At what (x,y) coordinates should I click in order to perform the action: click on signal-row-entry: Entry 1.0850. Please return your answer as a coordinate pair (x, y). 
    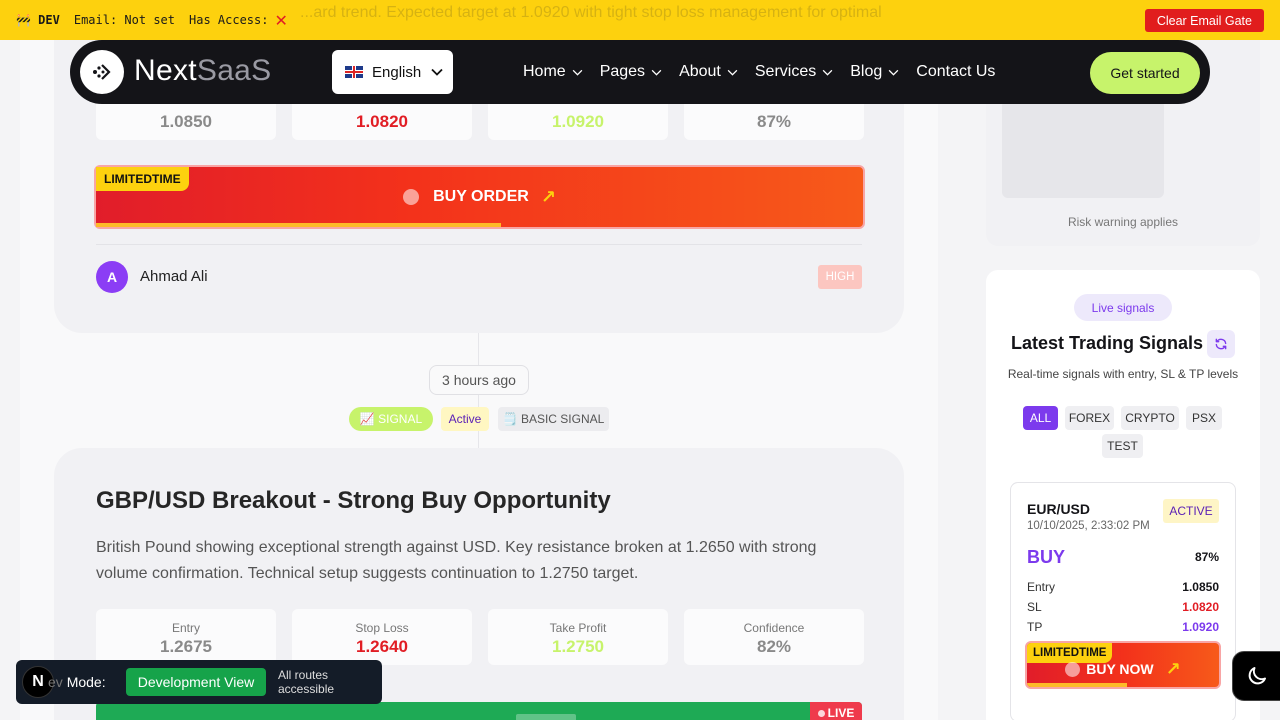
    Looking at the image, I should click on (1123, 587).